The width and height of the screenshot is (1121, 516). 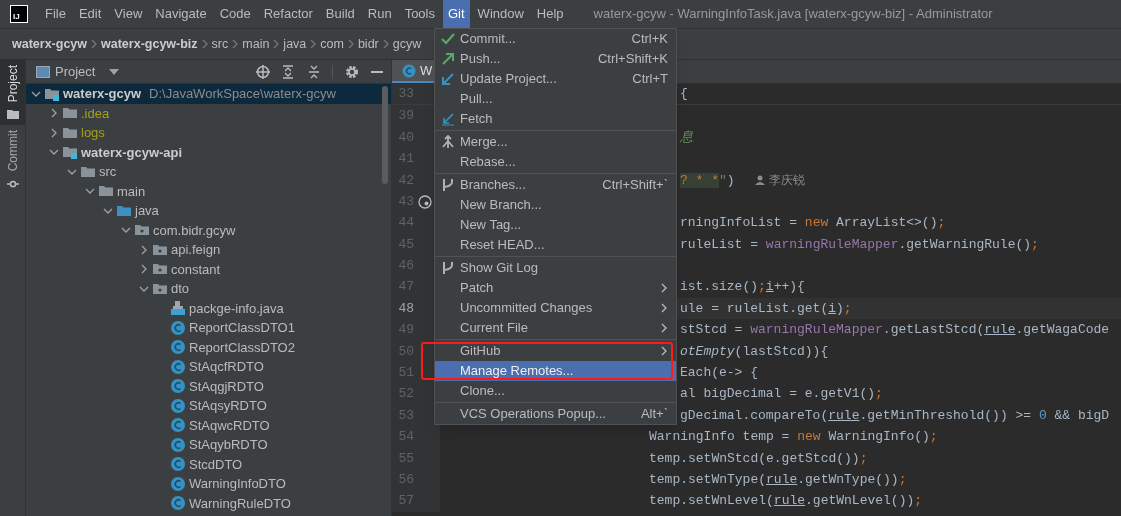 What do you see at coordinates (181, 14) in the screenshot?
I see `menu-item: Navigate` at bounding box center [181, 14].